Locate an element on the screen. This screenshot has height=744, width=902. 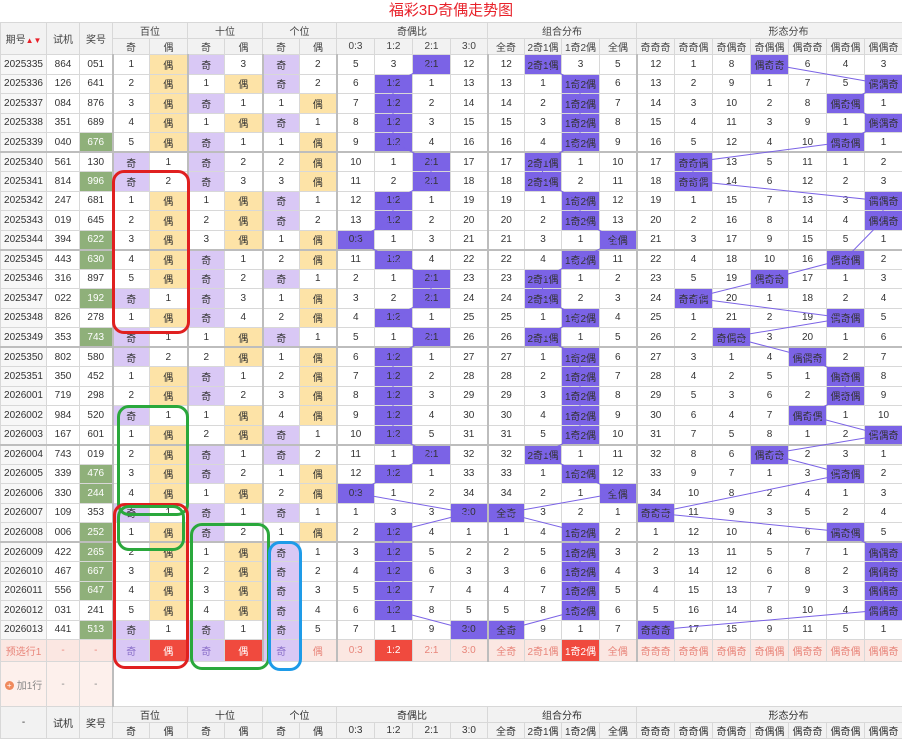
test-header: 试机 is located at coordinates (63, 38).